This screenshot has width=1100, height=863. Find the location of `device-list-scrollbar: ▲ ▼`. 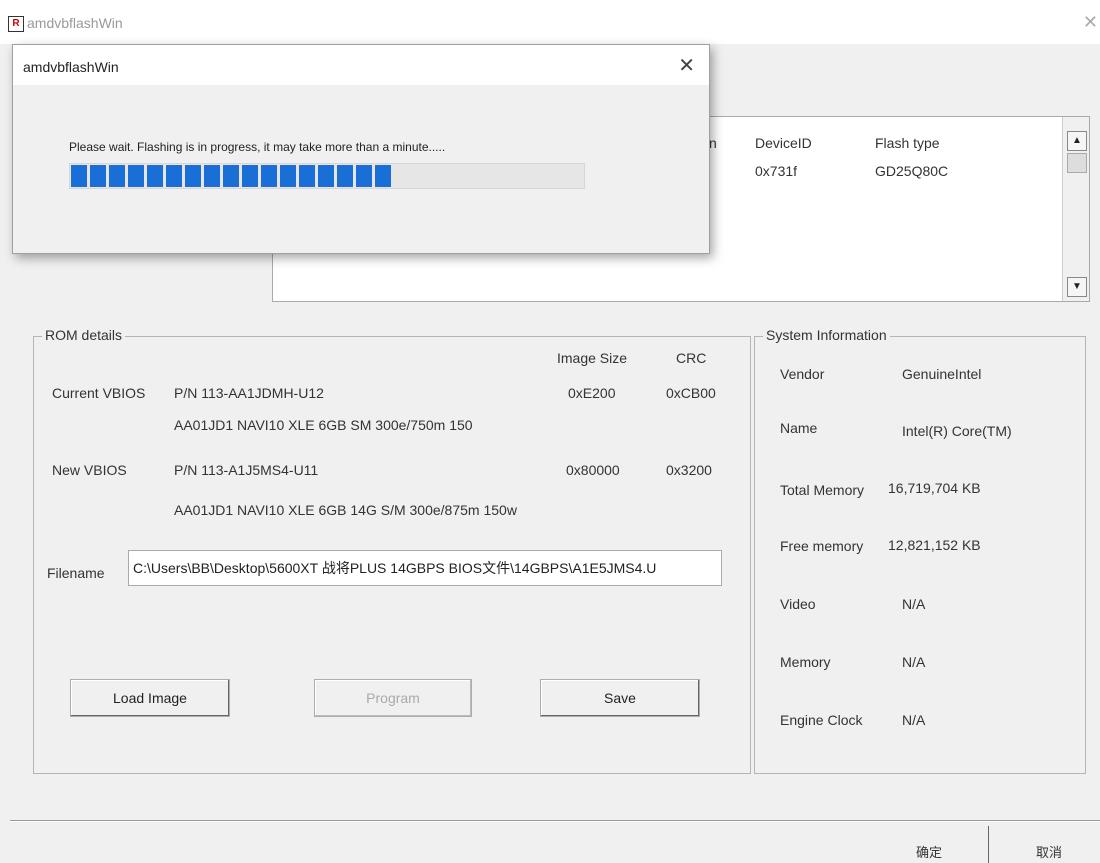

device-list-scrollbar: ▲ ▼ is located at coordinates (1075, 209).